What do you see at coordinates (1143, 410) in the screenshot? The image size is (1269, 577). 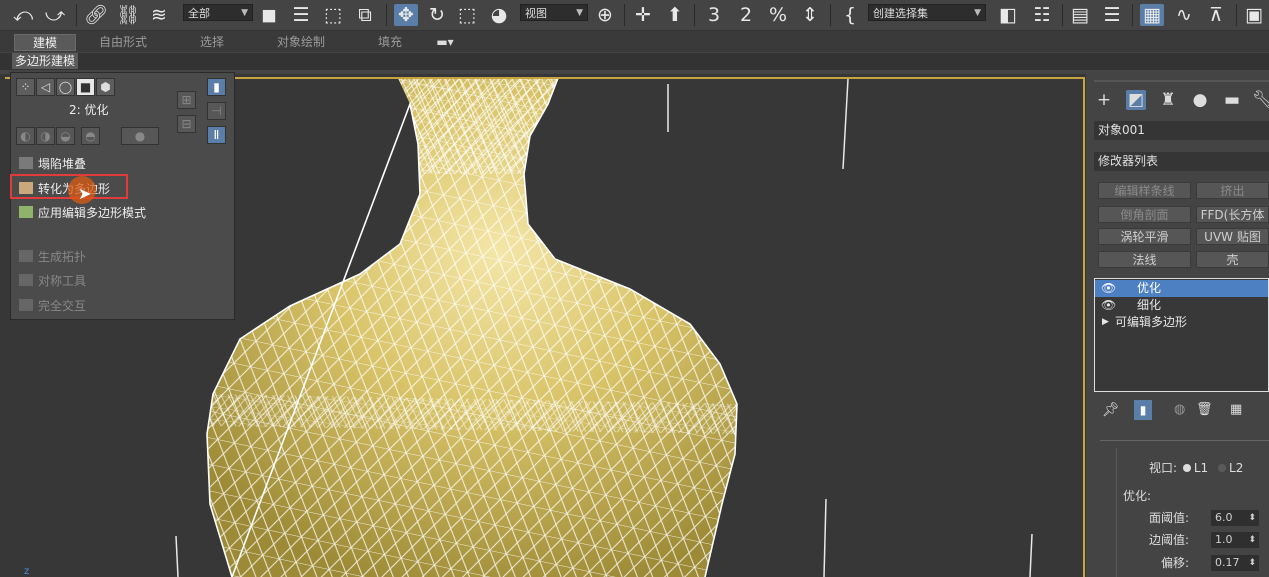 I see `show-end-result-icon: ▮` at bounding box center [1143, 410].